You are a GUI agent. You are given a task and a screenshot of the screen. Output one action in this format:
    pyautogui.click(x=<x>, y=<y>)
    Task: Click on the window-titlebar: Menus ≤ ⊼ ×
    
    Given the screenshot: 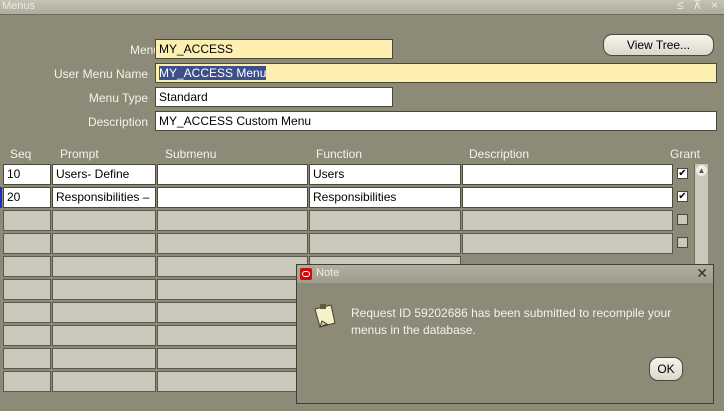 What is the action you would take?
    pyautogui.click(x=362, y=7)
    